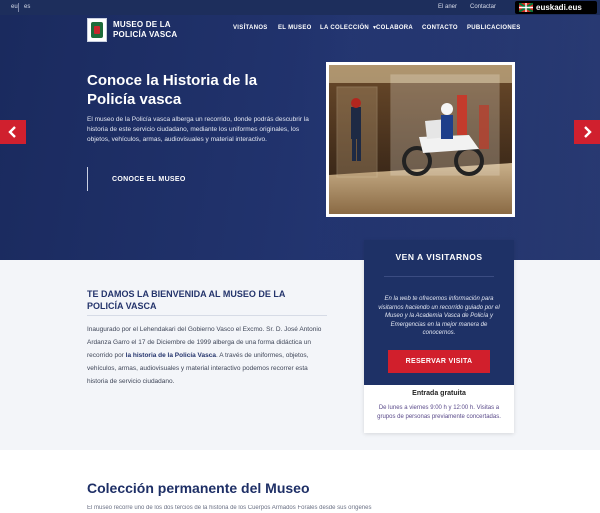  I want to click on nav-item-la-coleccion: LA COLECCIÓN ▼, so click(348, 28).